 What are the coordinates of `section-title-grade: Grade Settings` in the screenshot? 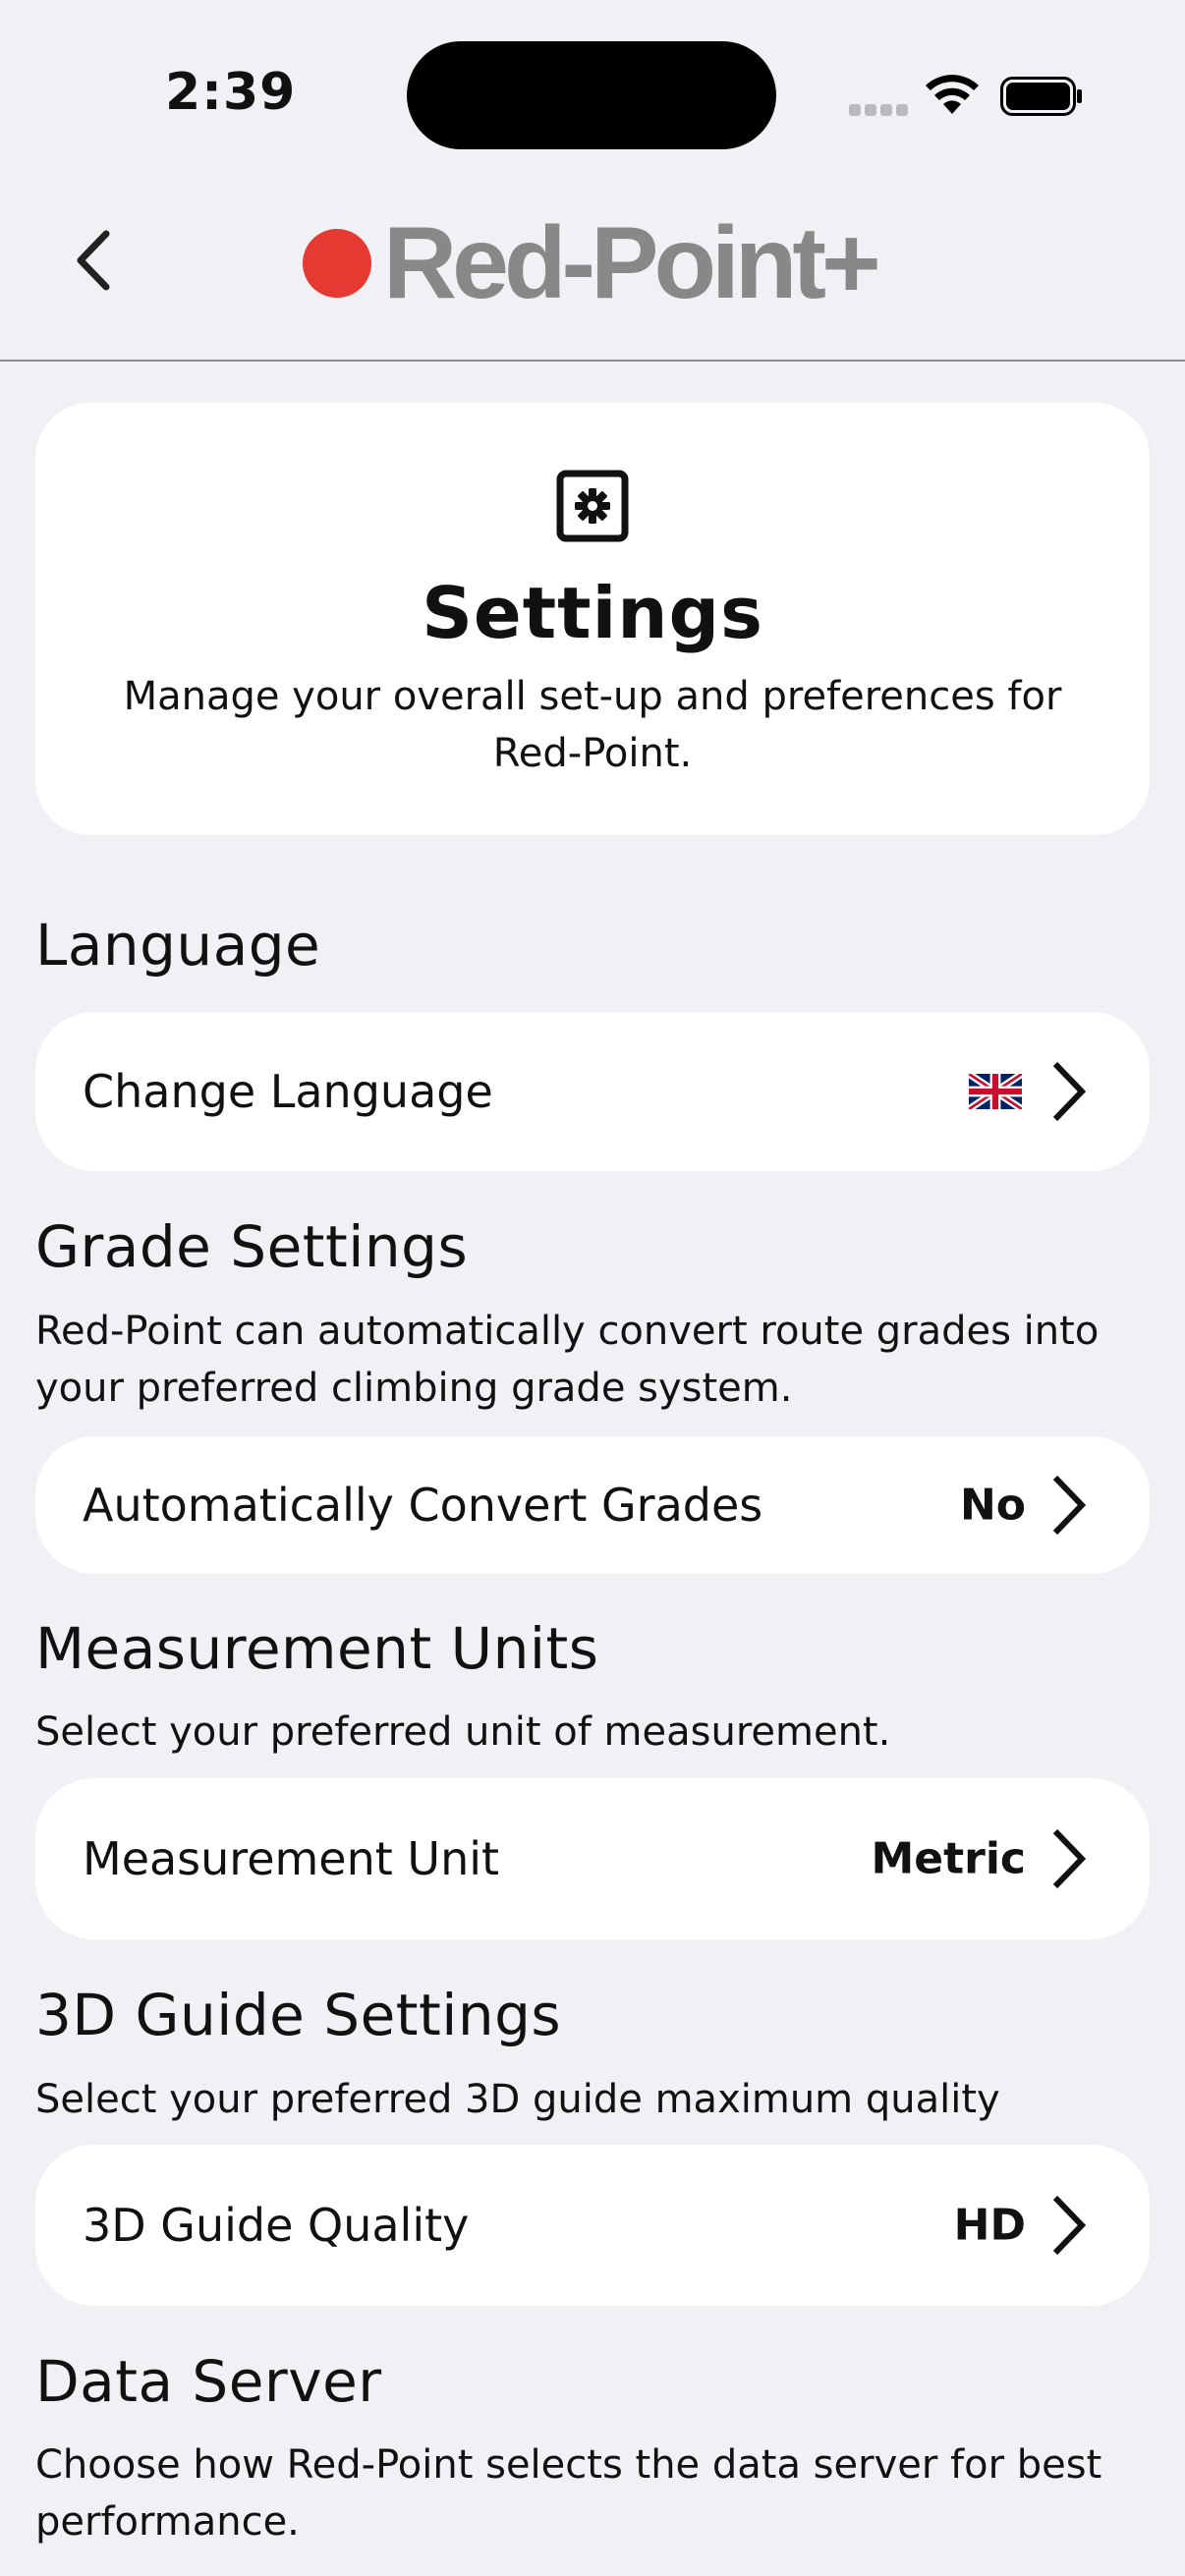 It's located at (252, 1246).